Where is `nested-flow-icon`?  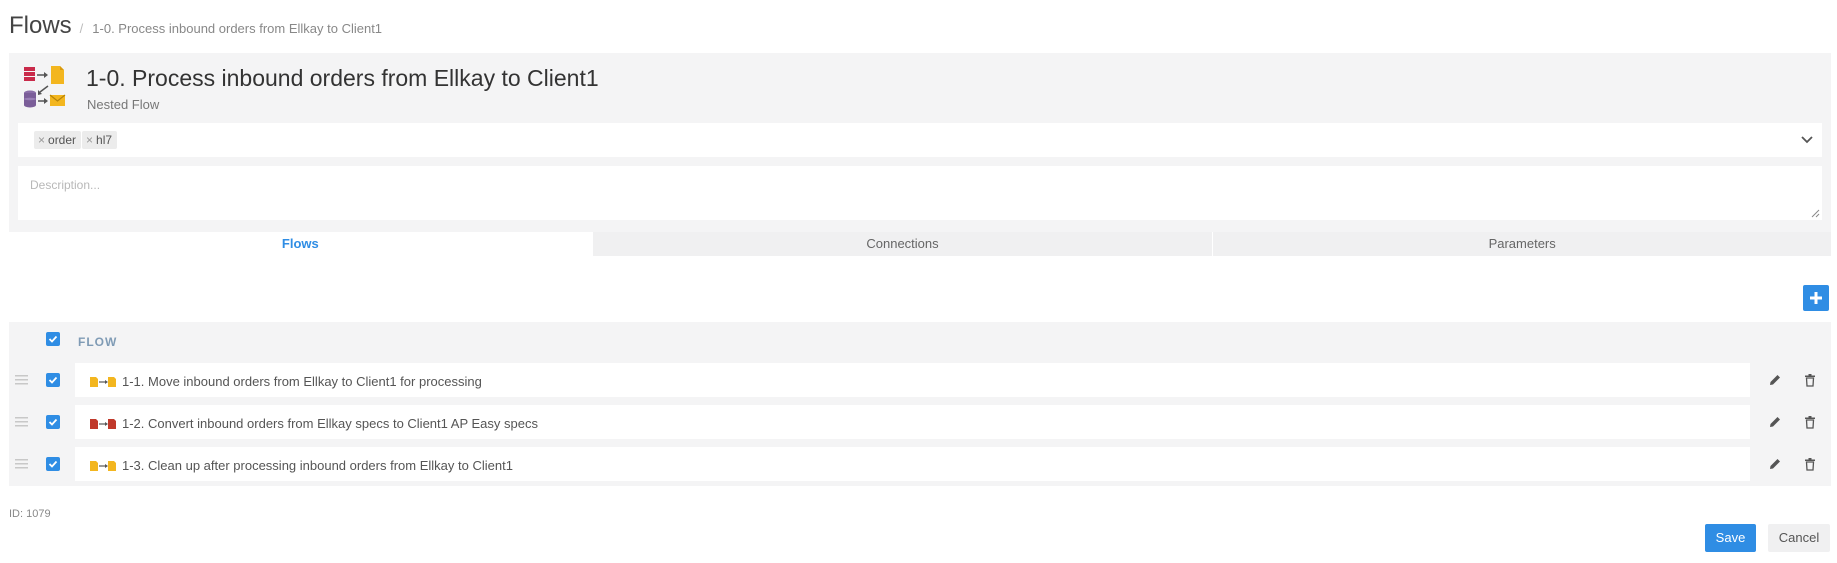
nested-flow-icon is located at coordinates (45, 87).